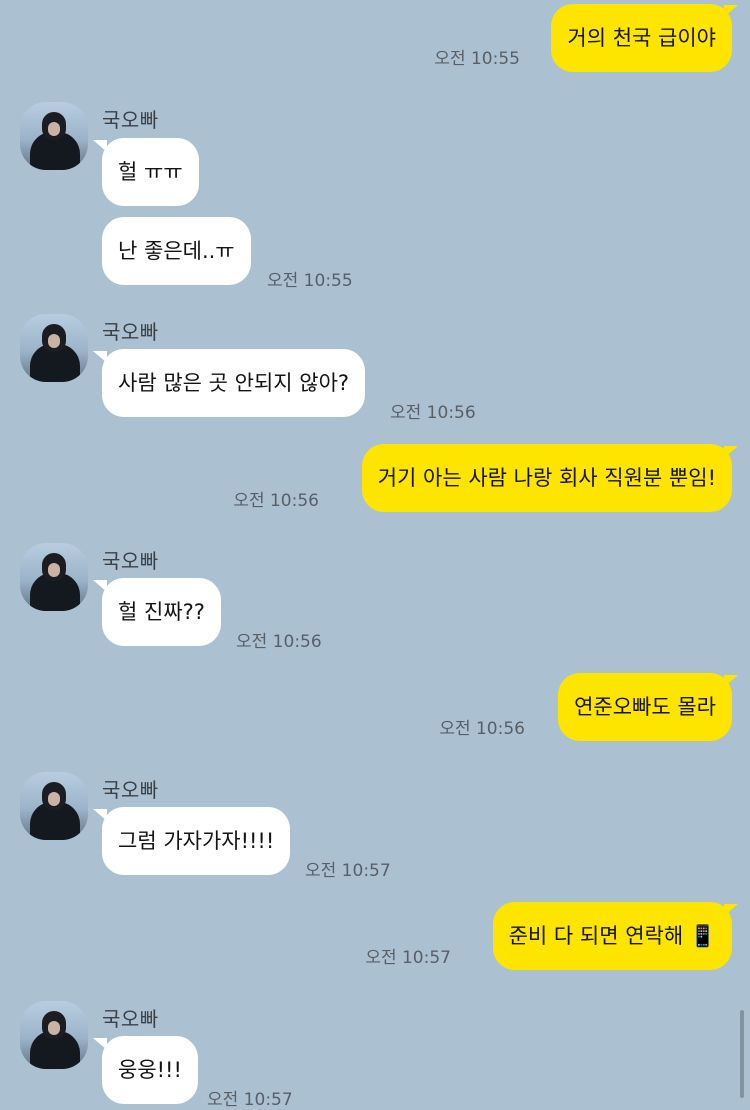 This screenshot has height=1110, width=750. I want to click on my-message-bubble: 연준오빠도 몰라, so click(645, 707).